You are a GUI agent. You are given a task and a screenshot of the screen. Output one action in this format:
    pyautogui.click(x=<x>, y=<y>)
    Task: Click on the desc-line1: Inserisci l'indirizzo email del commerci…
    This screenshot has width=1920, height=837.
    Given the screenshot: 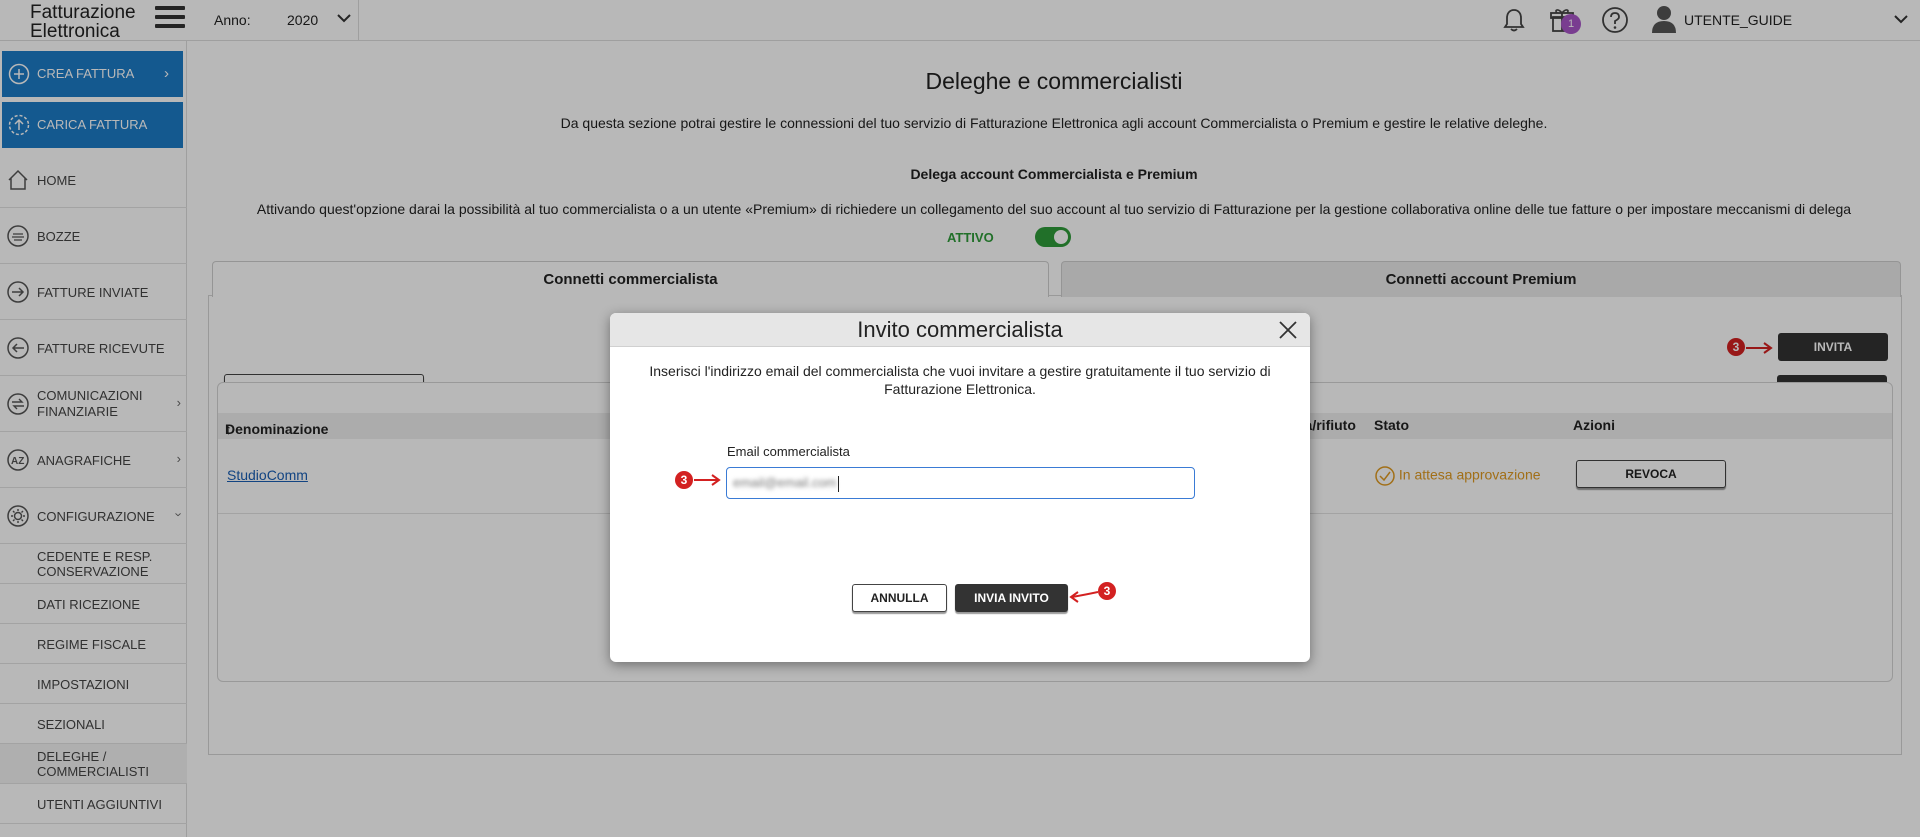 What is the action you would take?
    pyautogui.click(x=960, y=371)
    